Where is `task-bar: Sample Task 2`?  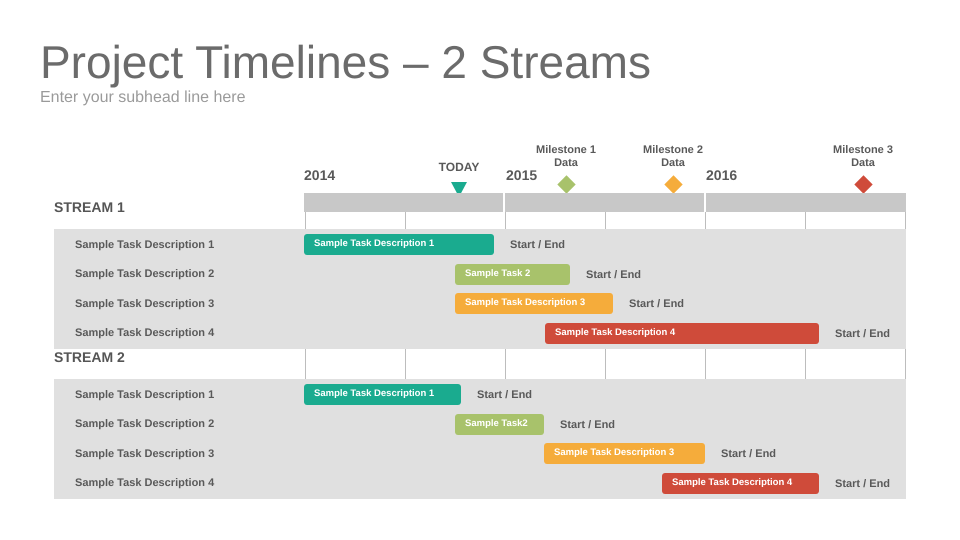
task-bar: Sample Task 2 is located at coordinates (512, 274).